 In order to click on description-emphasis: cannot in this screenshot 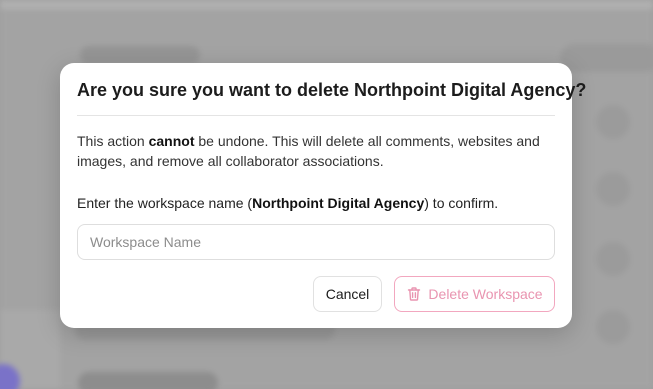, I will do `click(171, 141)`.